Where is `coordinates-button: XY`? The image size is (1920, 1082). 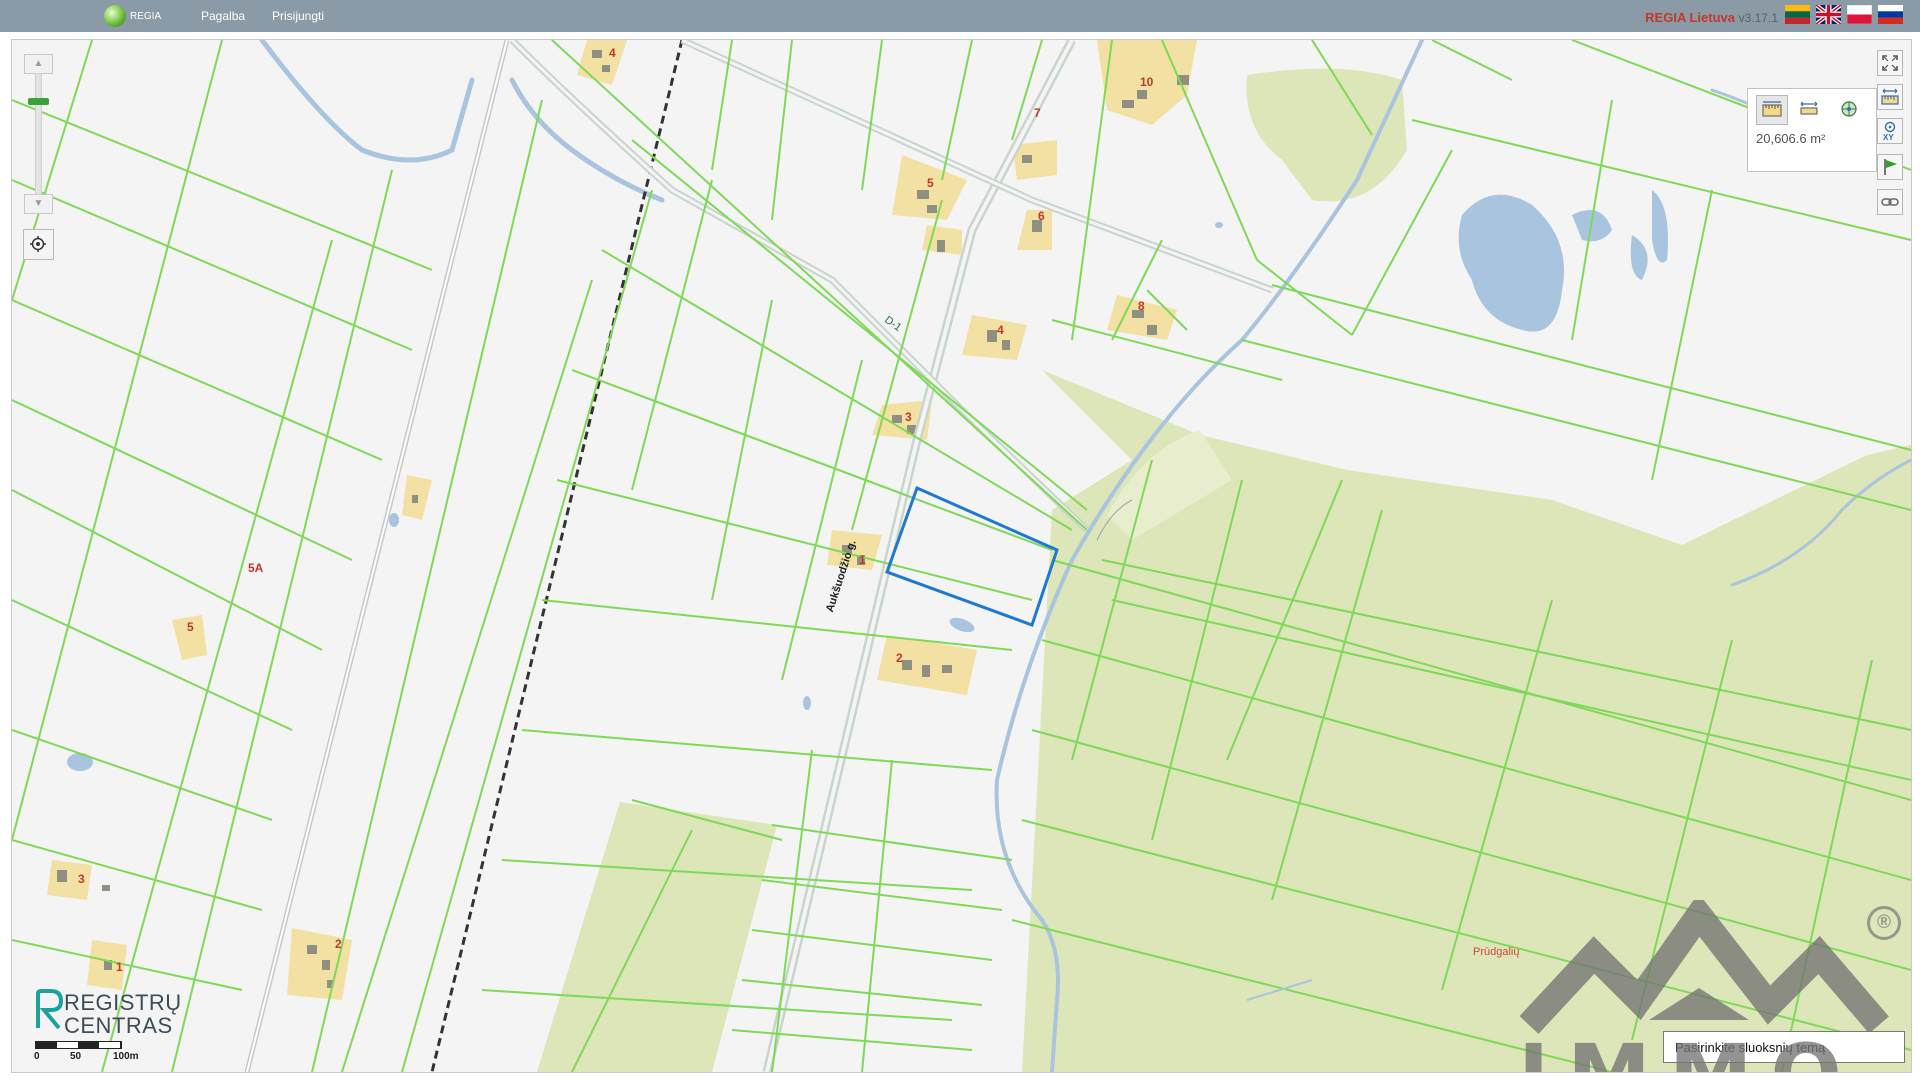
coordinates-button: XY is located at coordinates (1890, 131).